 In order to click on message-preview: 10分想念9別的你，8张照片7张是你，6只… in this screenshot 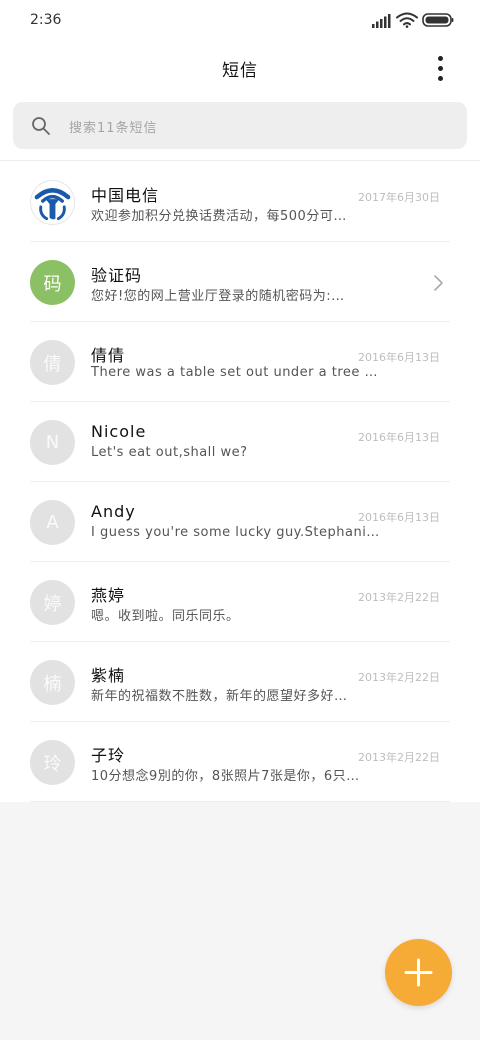, I will do `click(225, 776)`.